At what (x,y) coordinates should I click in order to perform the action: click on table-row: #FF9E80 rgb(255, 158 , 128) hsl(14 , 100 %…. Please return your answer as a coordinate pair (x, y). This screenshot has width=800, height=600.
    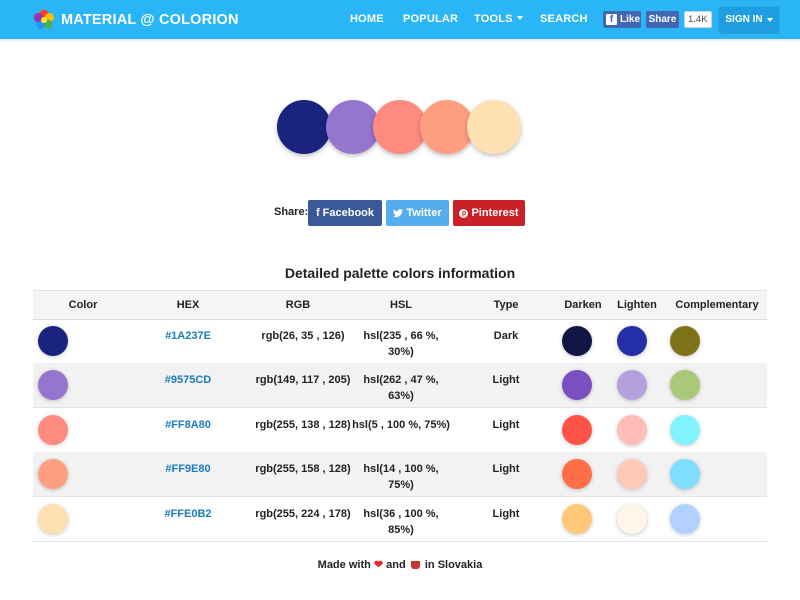
    Looking at the image, I should click on (400, 474).